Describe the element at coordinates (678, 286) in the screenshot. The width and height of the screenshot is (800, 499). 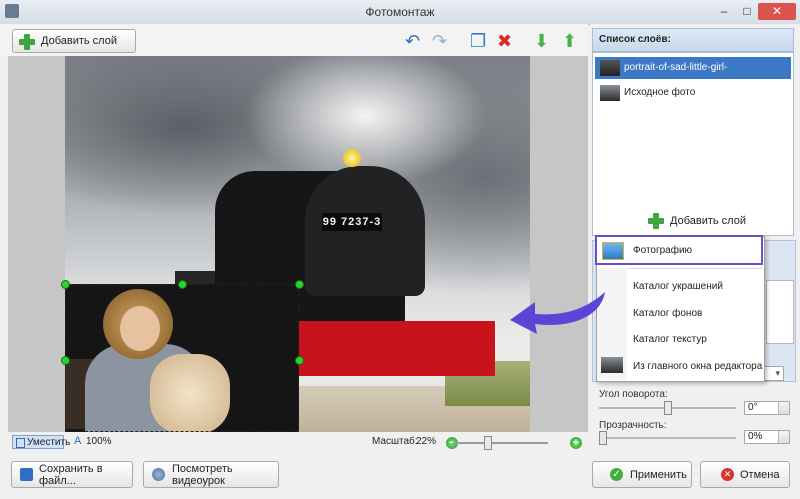
I see `menu-item-decorations: Каталог украшений` at that location.